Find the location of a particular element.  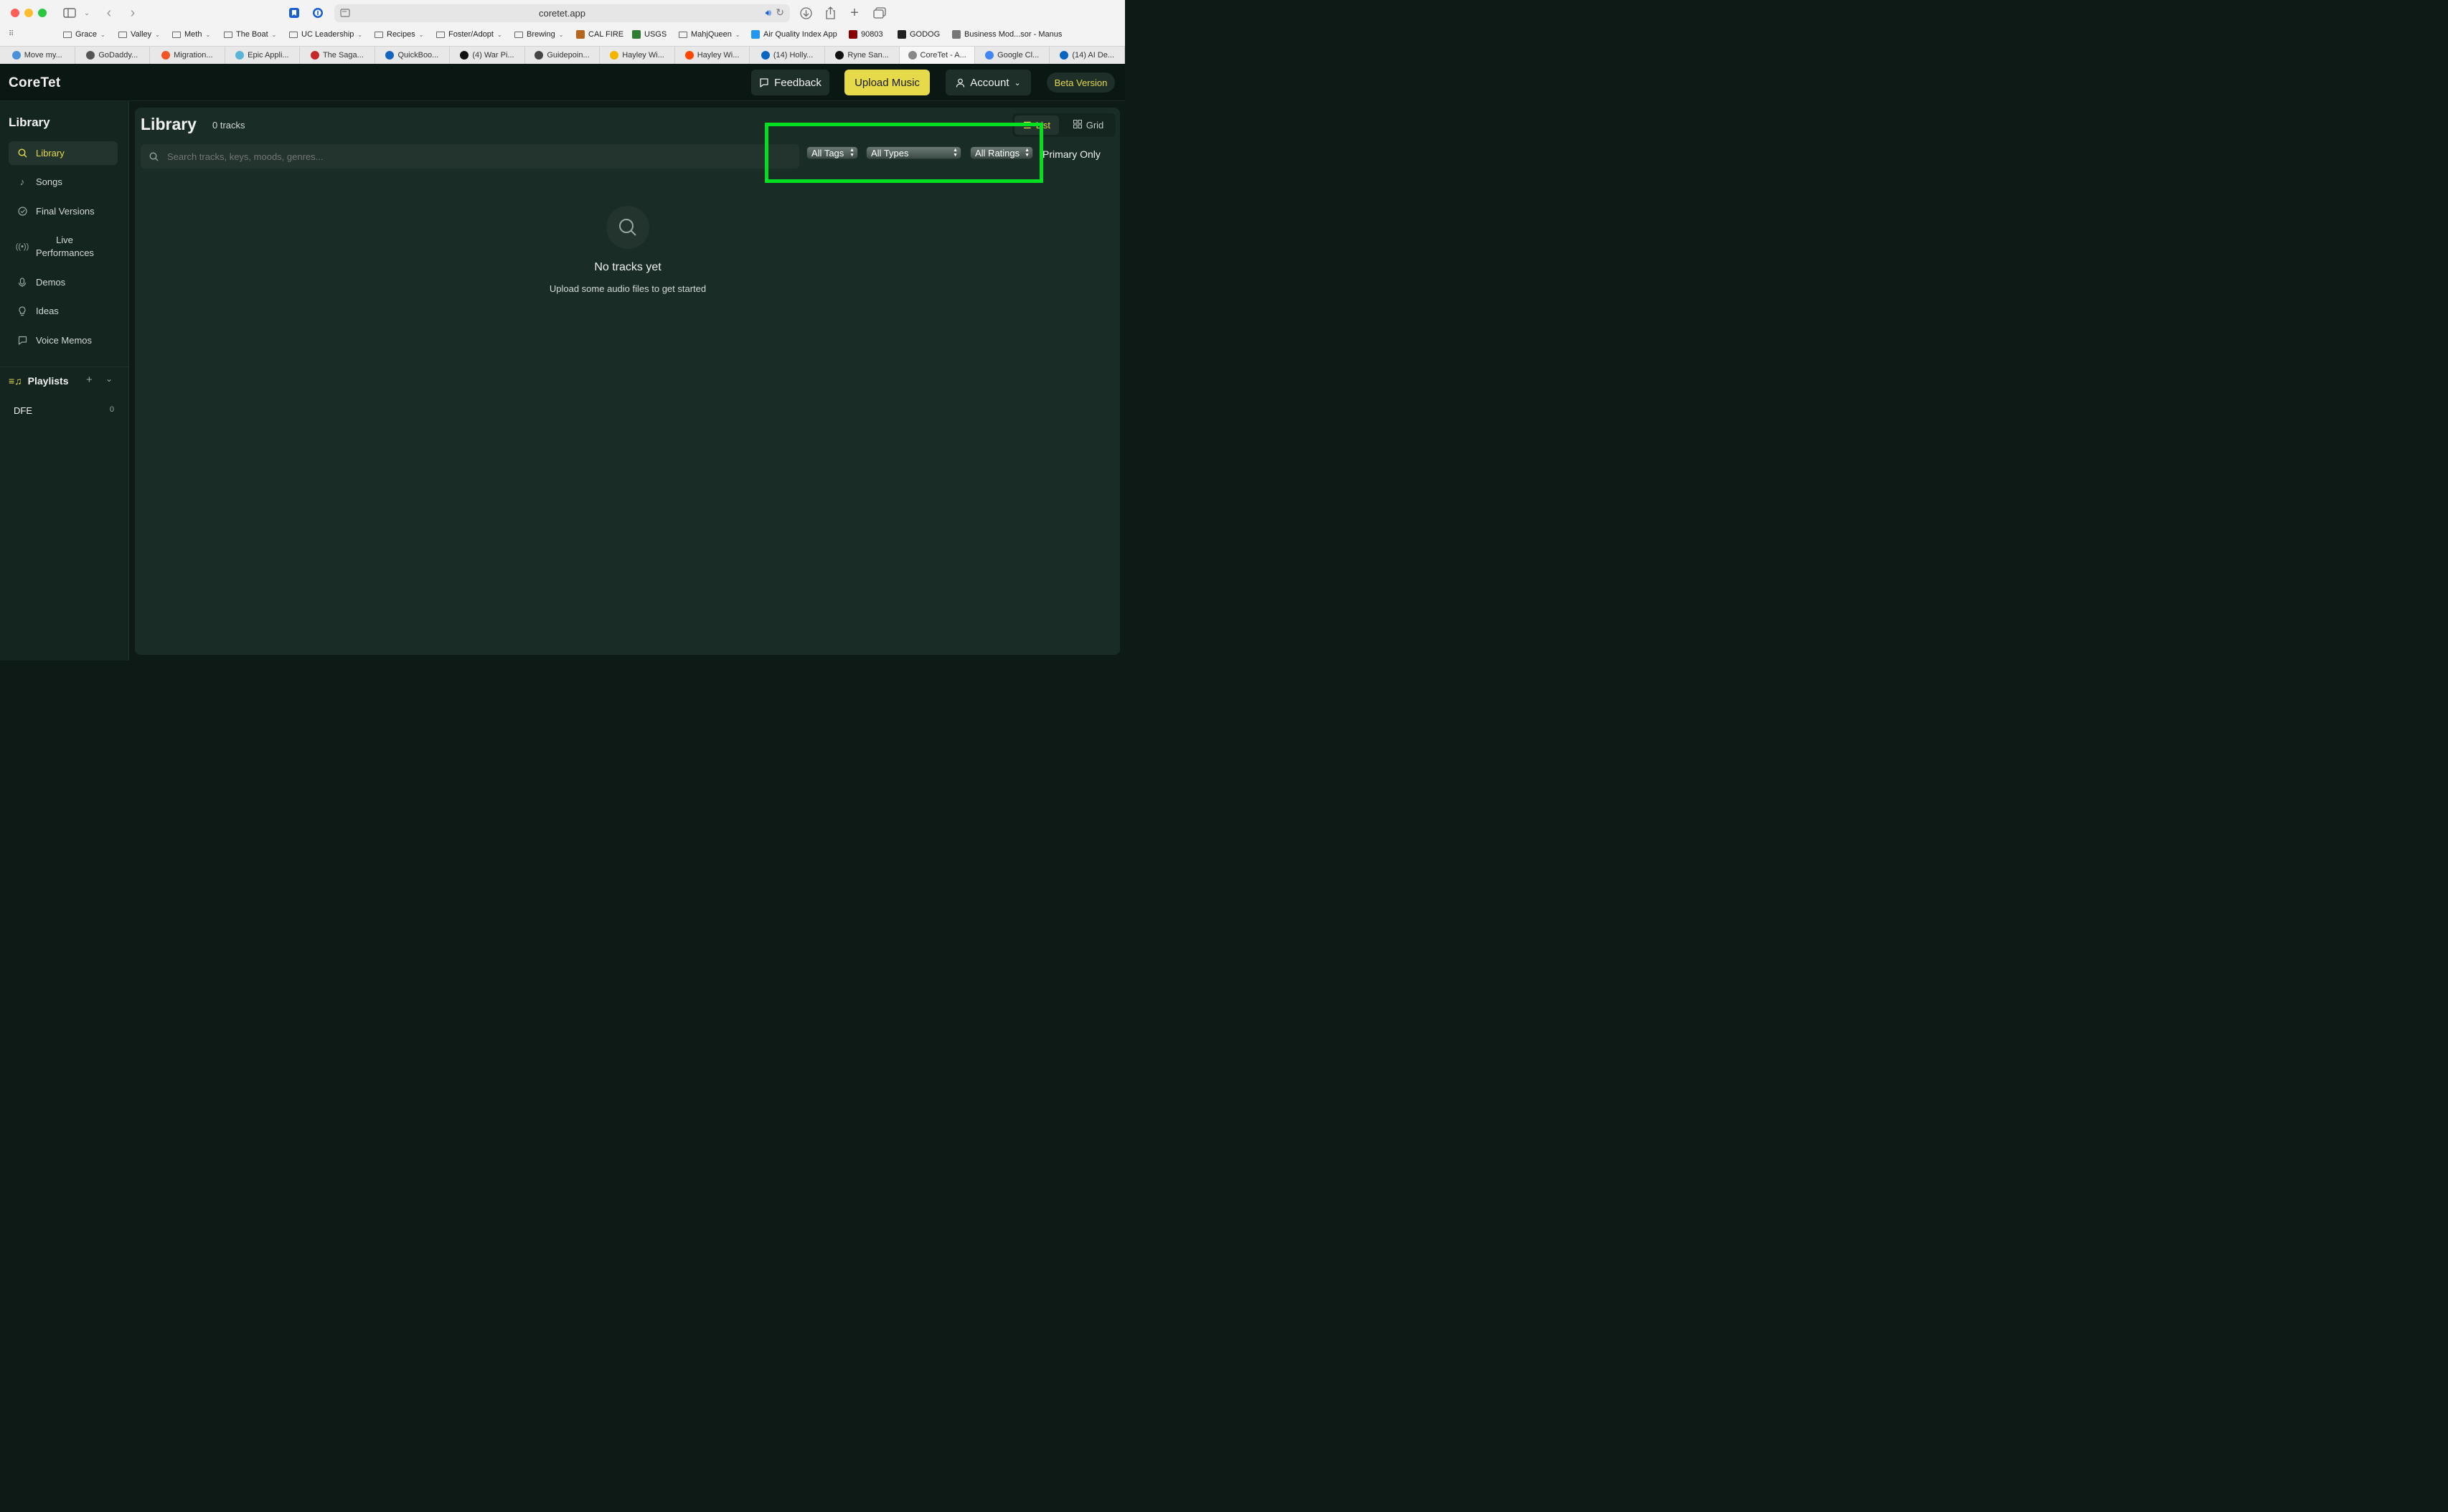

bookmark-item: Business Mod...sor - Manus is located at coordinates (1007, 34).